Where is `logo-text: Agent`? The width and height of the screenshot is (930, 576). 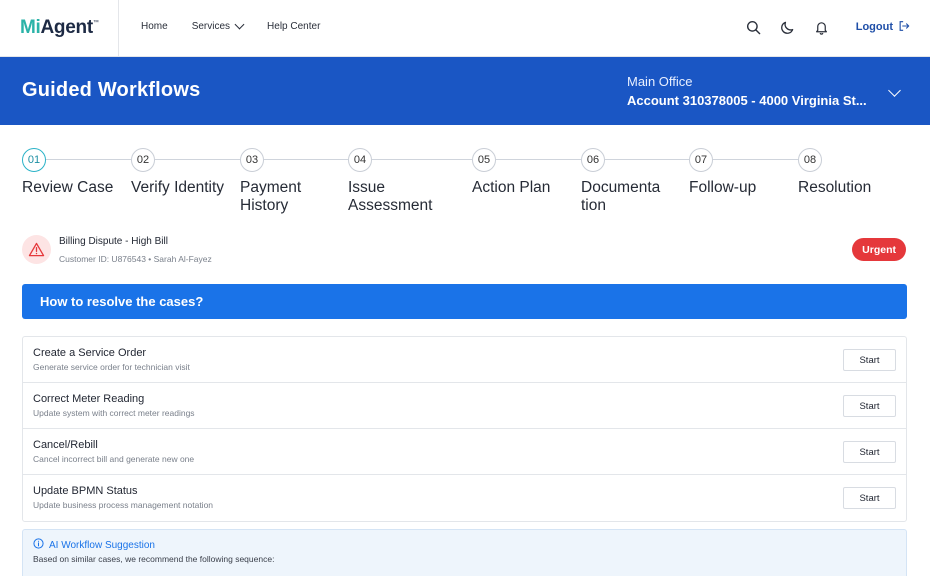
logo-text: Agent is located at coordinates (67, 27).